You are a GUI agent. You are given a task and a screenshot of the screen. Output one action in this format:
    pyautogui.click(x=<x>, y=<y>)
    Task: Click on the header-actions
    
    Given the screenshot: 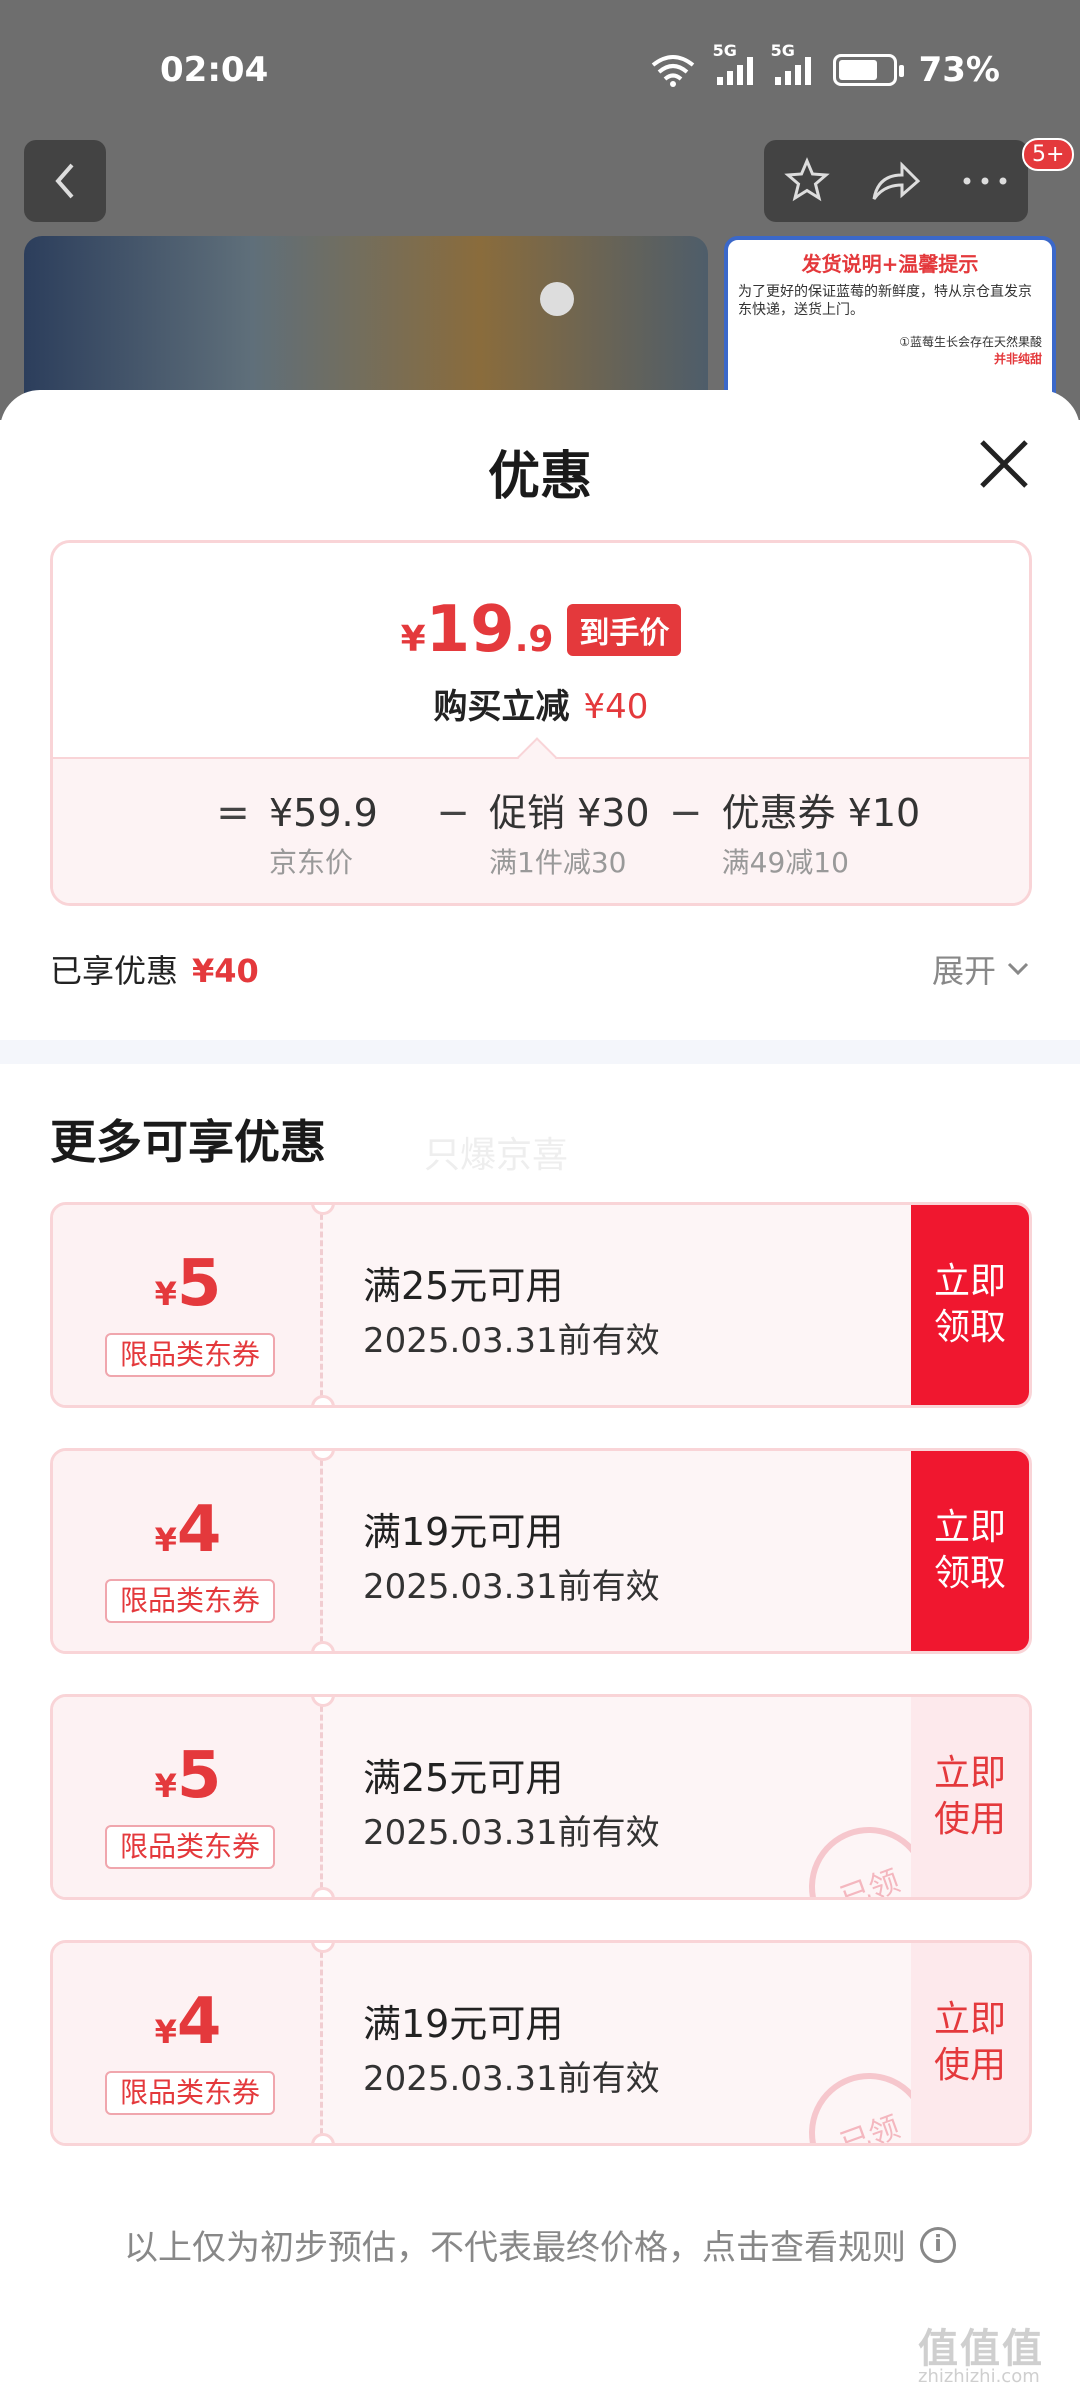 What is the action you would take?
    pyautogui.click(x=896, y=181)
    